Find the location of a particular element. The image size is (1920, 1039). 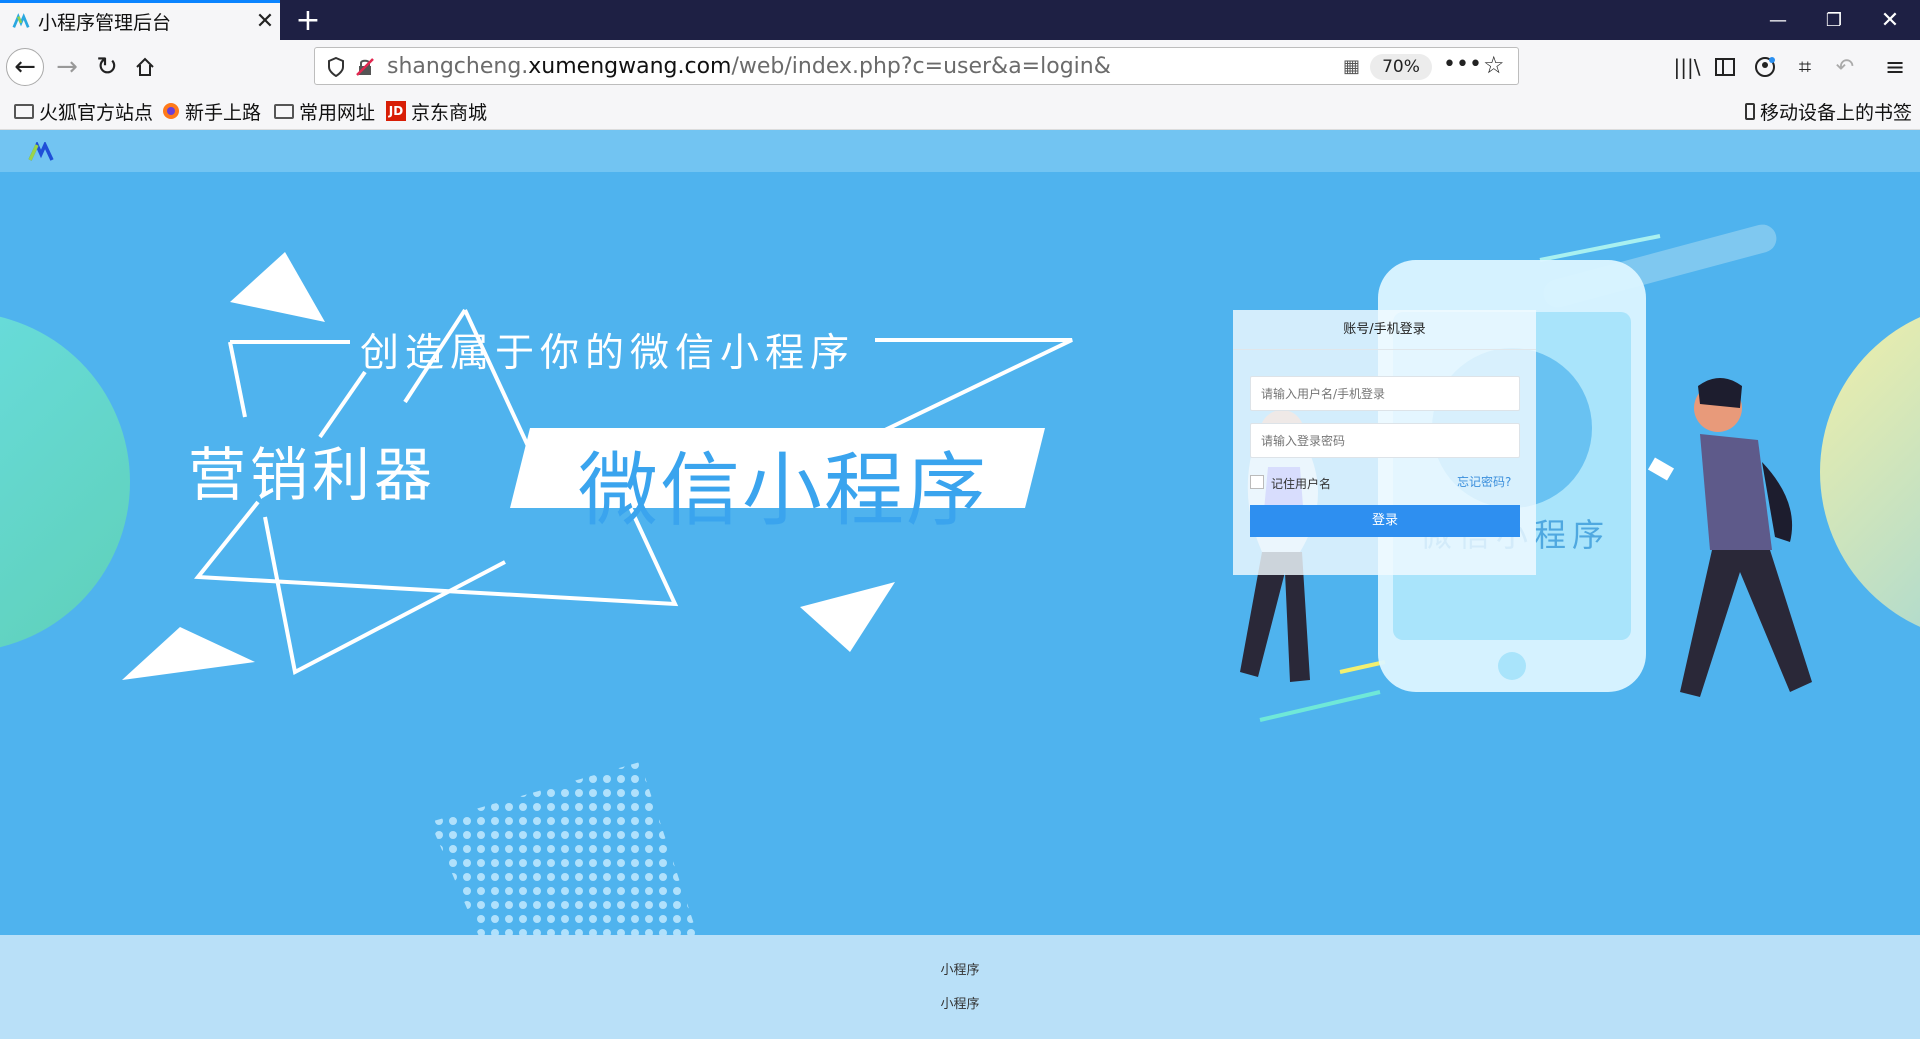

undo-icon: ↶ is located at coordinates (1845, 67).